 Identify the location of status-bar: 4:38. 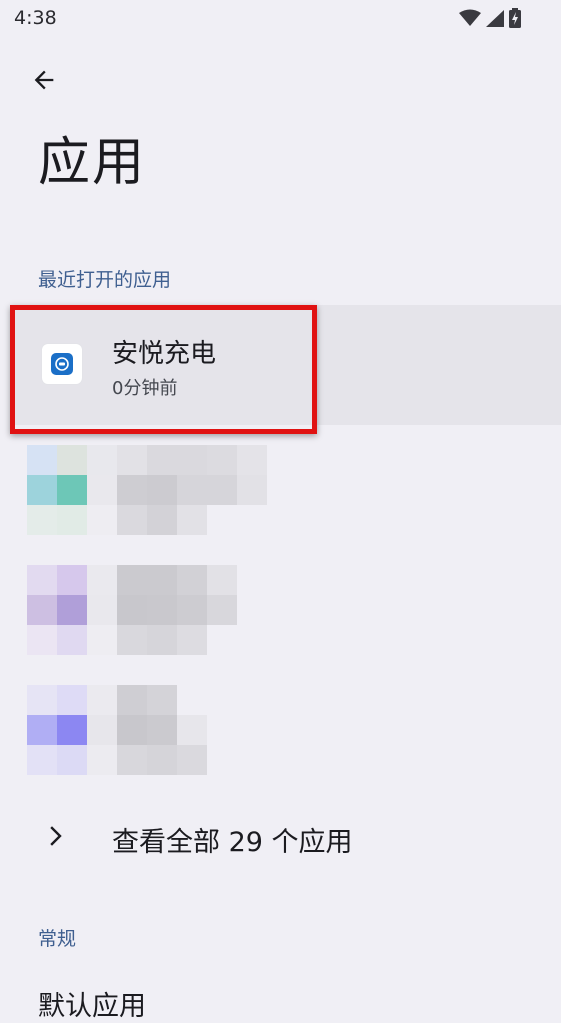
(280, 20).